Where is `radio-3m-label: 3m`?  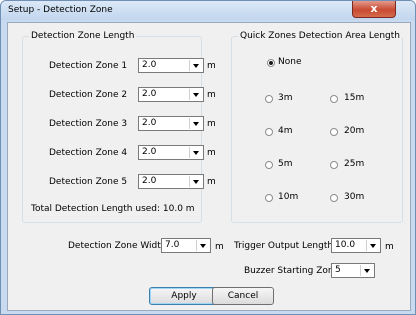 radio-3m-label: 3m is located at coordinates (285, 98).